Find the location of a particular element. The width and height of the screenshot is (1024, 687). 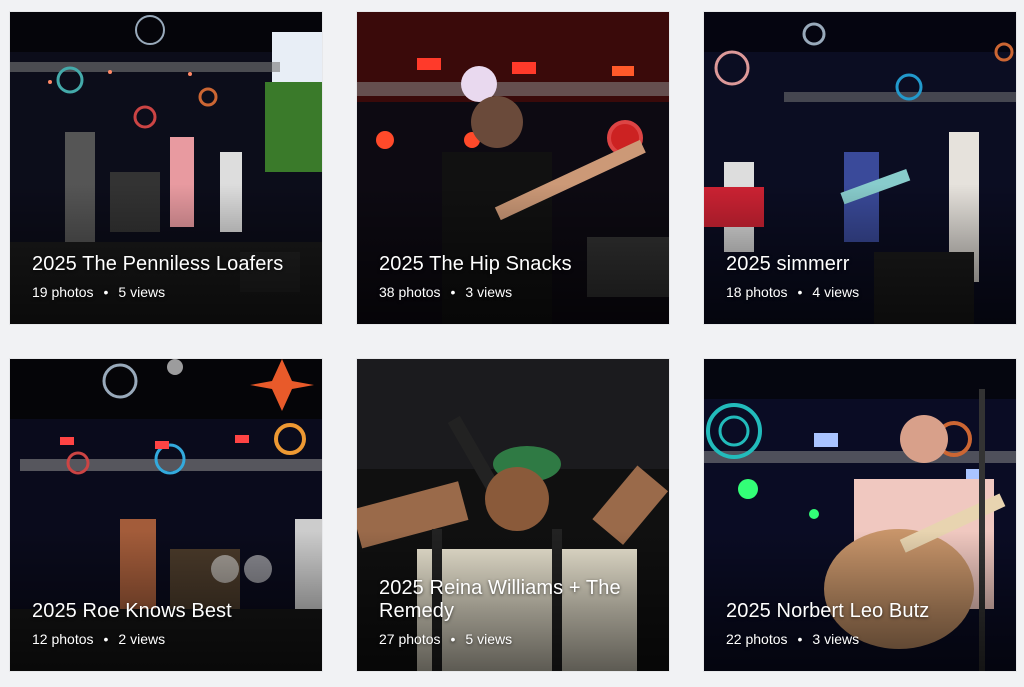

photo-count: 12 photos is located at coordinates (63, 639).